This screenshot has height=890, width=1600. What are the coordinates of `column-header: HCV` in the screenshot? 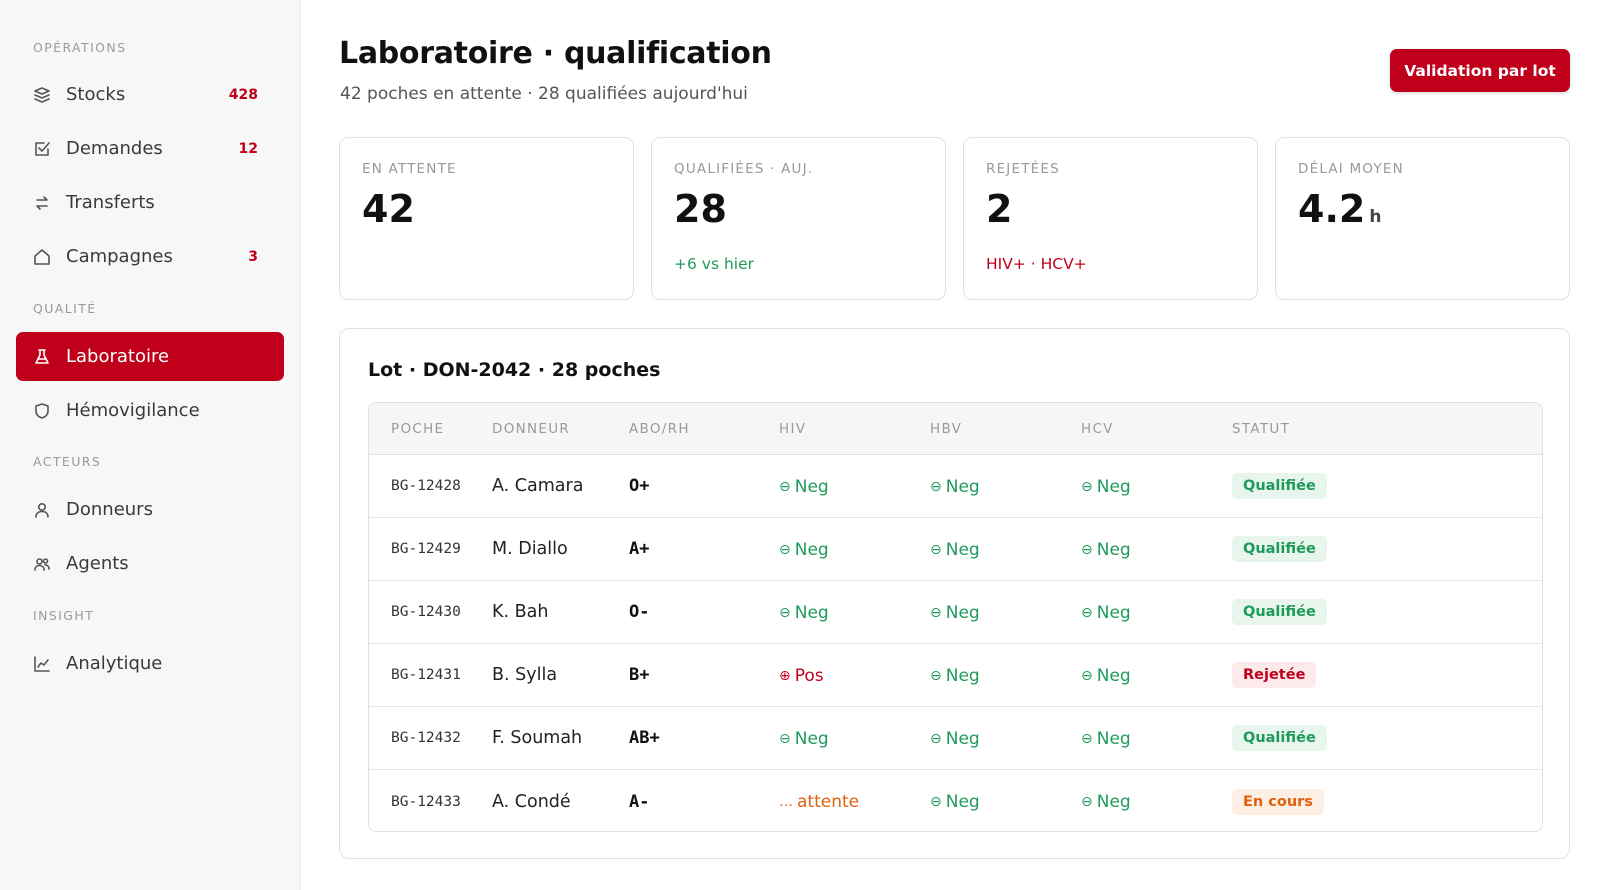 It's located at (1097, 428).